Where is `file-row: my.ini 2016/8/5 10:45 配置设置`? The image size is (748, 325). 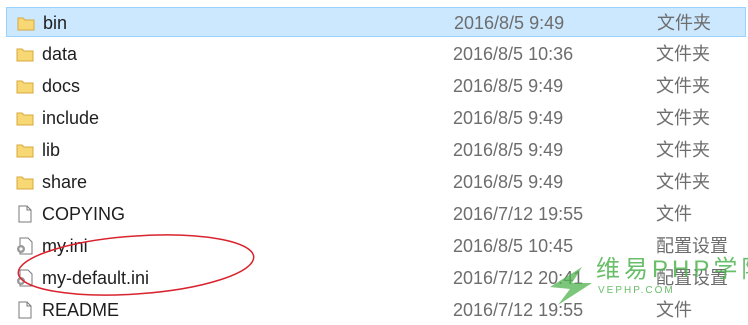 file-row: my.ini 2016/8/5 10:45 配置设置 is located at coordinates (376, 246).